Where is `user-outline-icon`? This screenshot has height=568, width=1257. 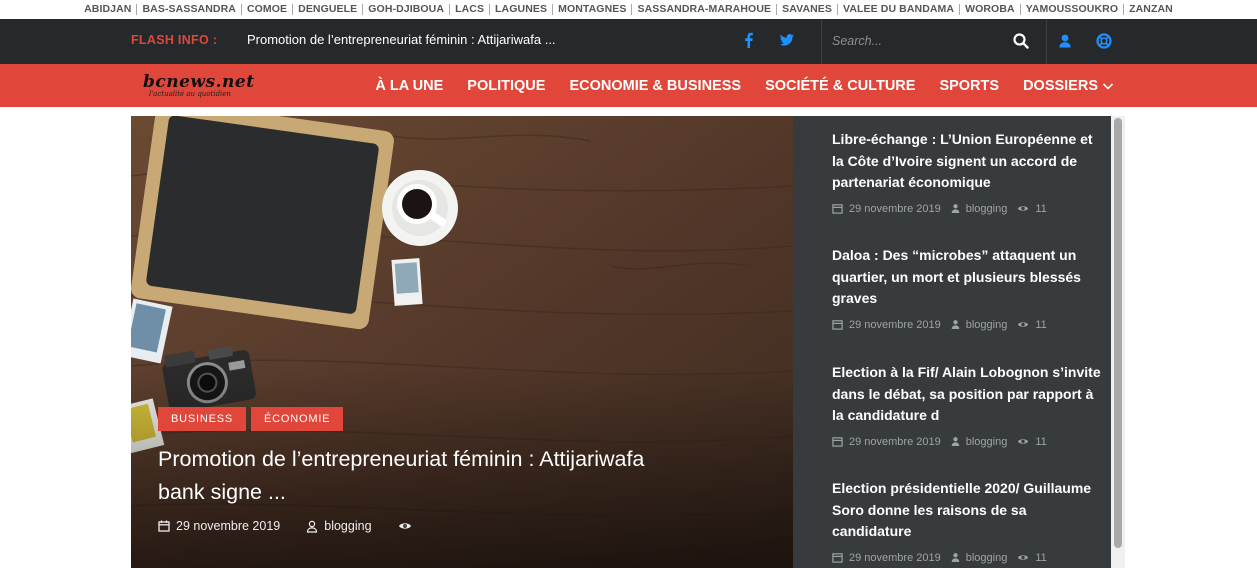
user-outline-icon is located at coordinates (312, 526).